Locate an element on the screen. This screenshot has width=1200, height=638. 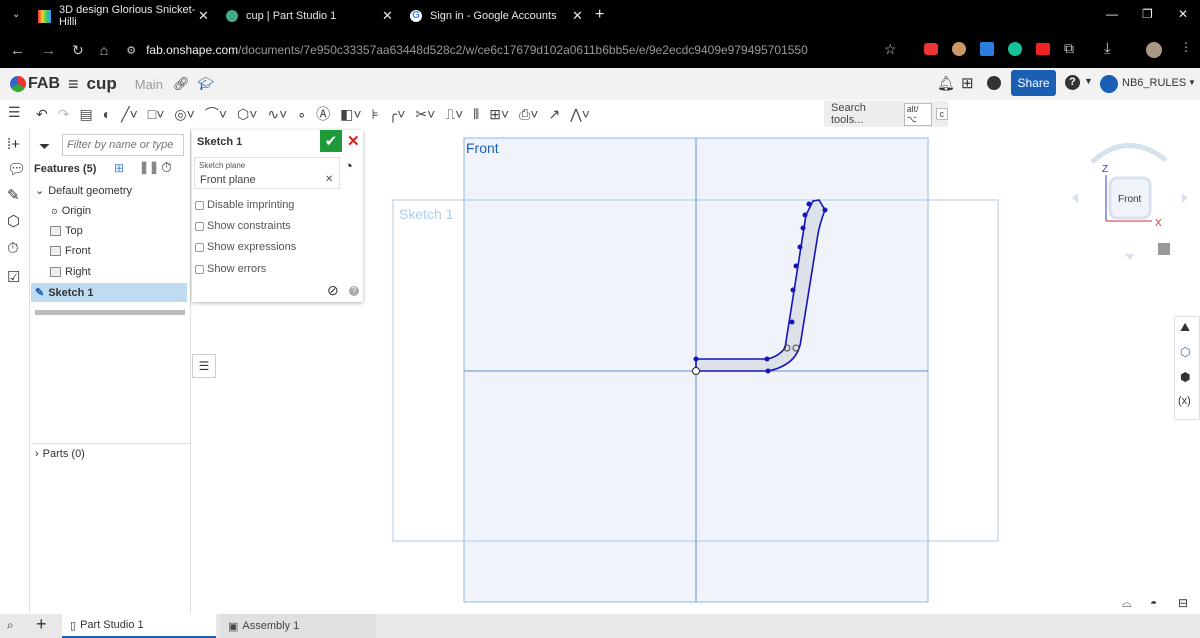
comments-icon: 💬︎ is located at coordinates (16, 169).